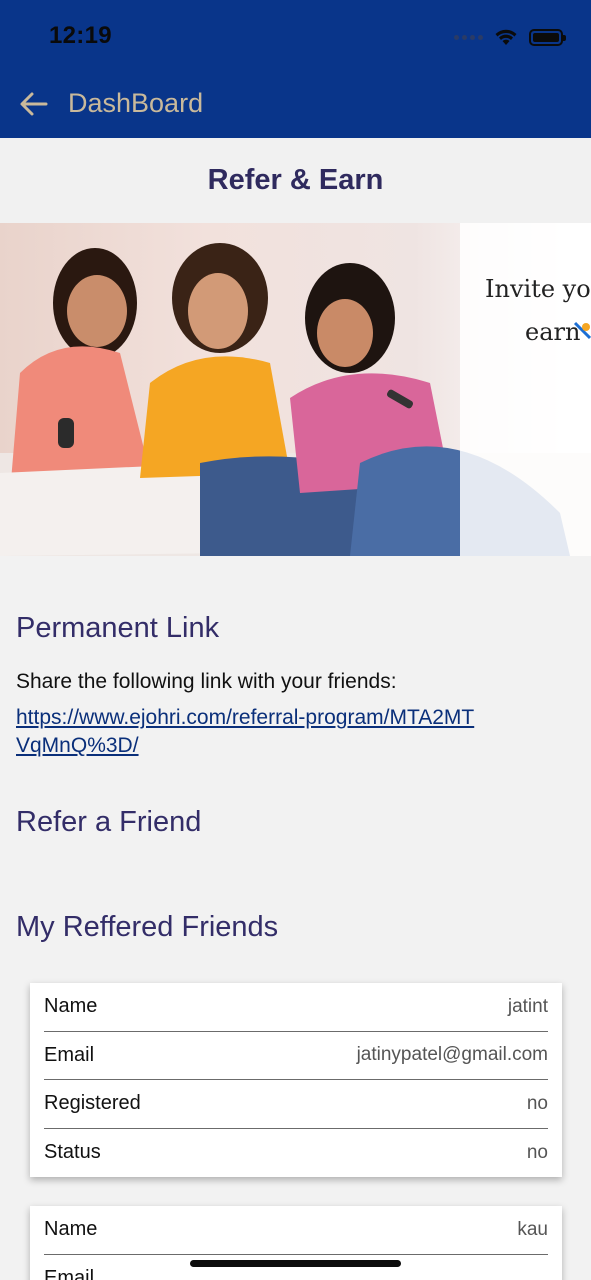  Describe the element at coordinates (547, 37) in the screenshot. I see `battery-icon` at that location.